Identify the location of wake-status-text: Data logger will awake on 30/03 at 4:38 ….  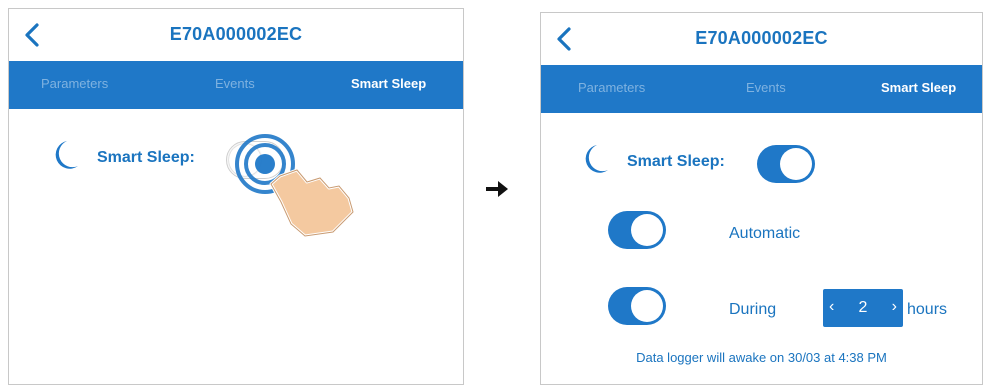
(761, 357).